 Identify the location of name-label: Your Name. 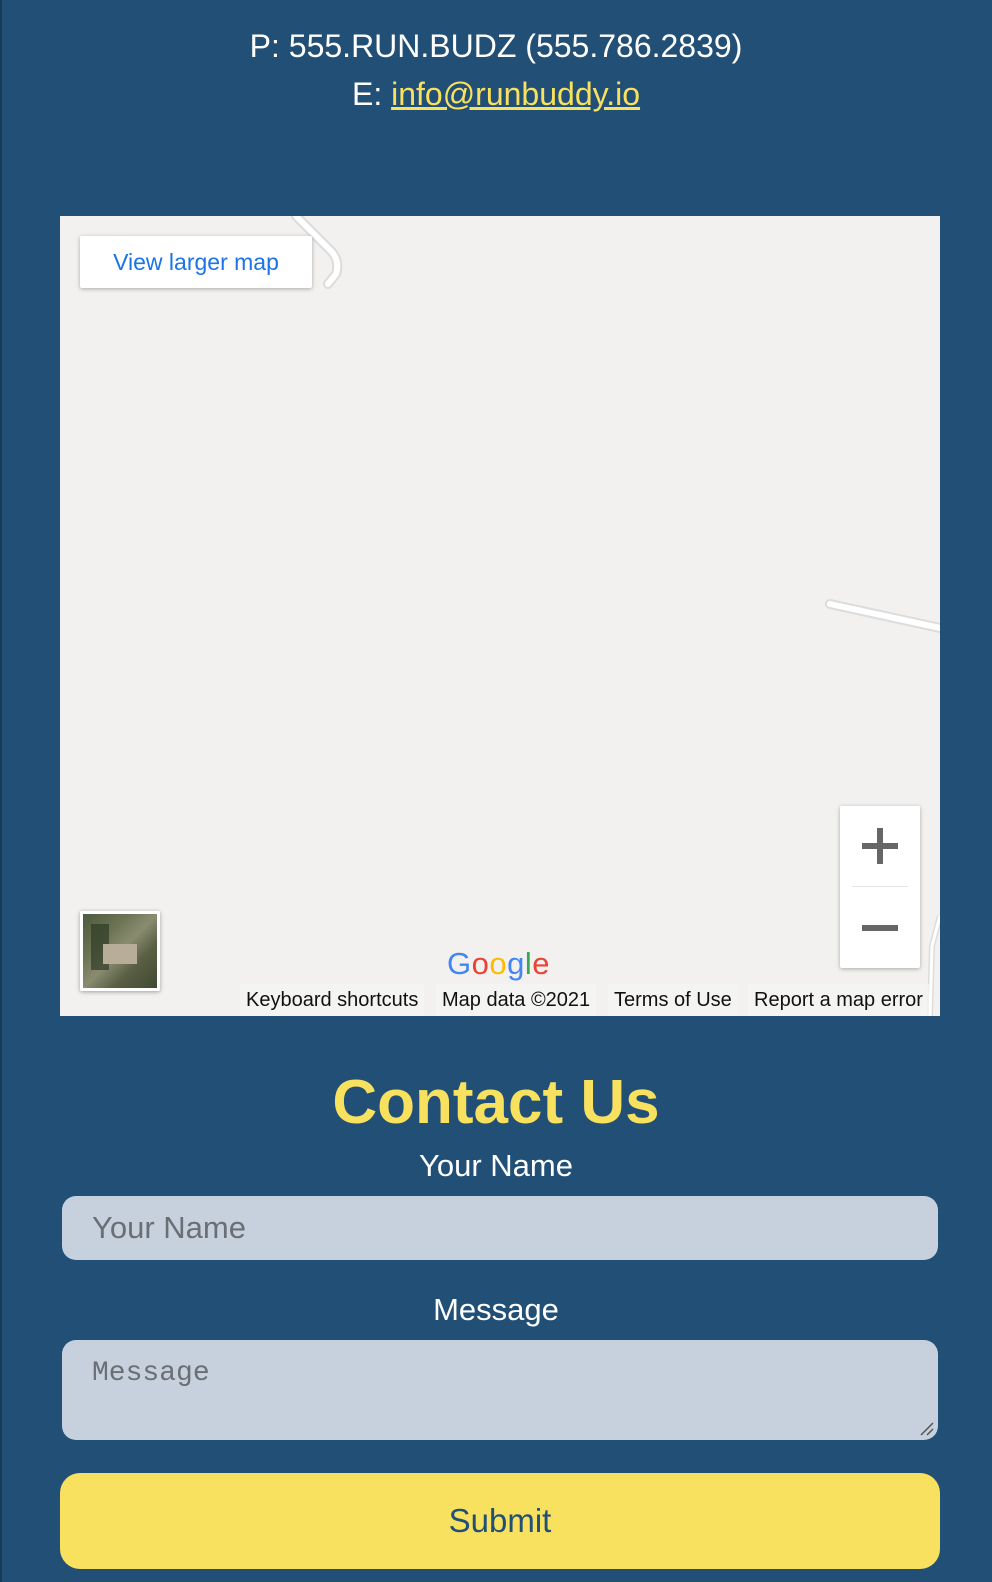
(496, 1165).